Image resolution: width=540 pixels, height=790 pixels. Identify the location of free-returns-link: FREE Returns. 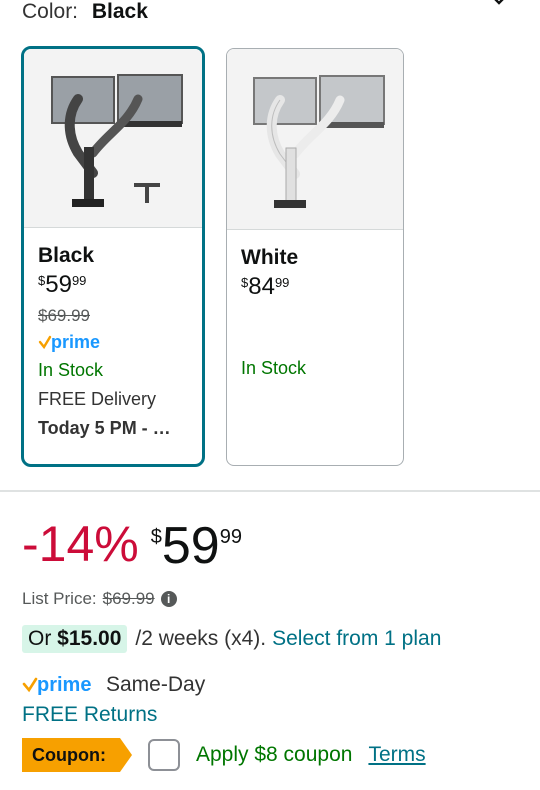
(89, 715).